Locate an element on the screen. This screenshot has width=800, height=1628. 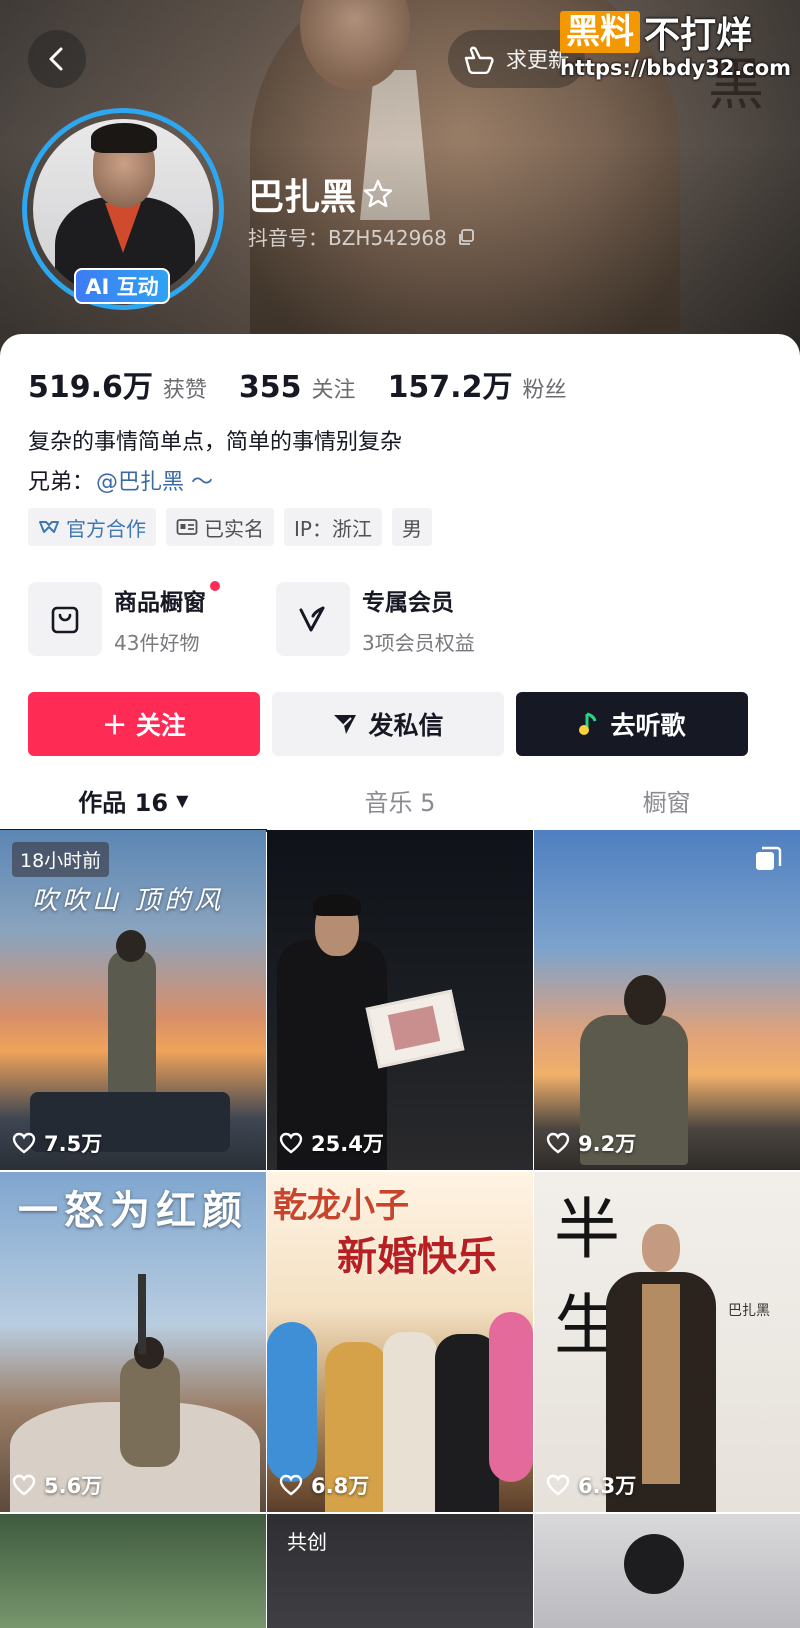
follow-button: ＋ 关注 is located at coordinates (144, 724).